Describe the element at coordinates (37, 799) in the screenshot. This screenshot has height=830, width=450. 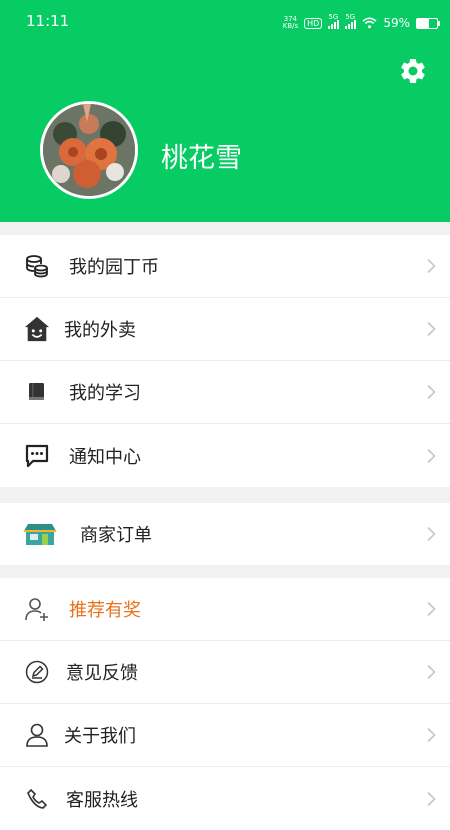
I see `phone-icon` at that location.